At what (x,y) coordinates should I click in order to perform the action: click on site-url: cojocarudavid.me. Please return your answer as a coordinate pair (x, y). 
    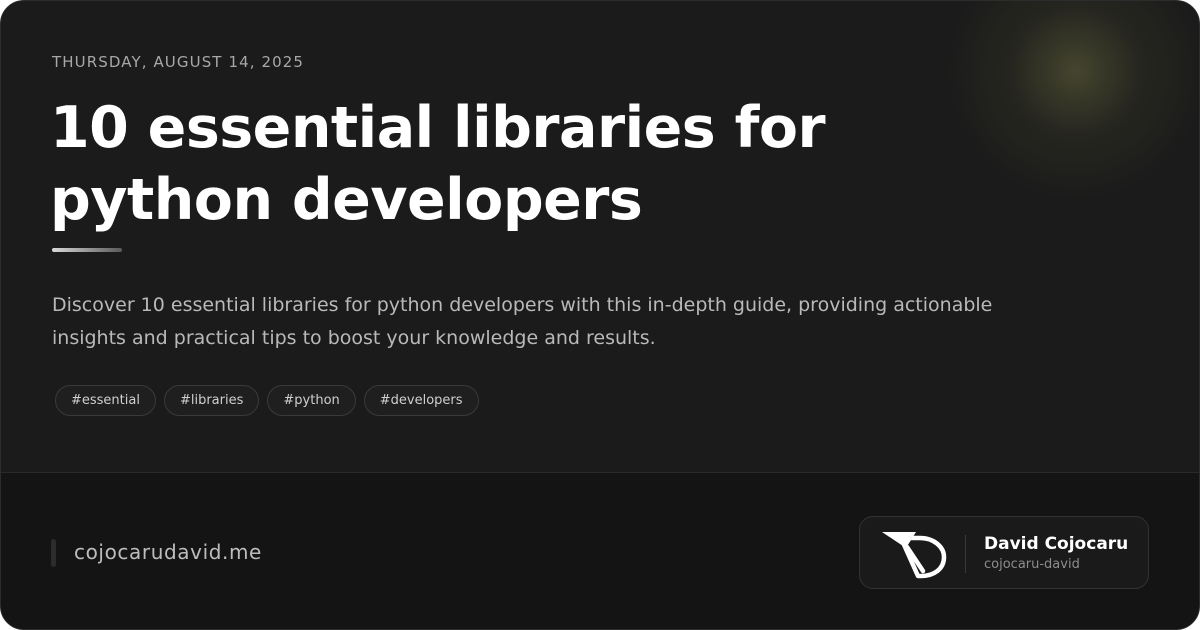
    Looking at the image, I should click on (168, 552).